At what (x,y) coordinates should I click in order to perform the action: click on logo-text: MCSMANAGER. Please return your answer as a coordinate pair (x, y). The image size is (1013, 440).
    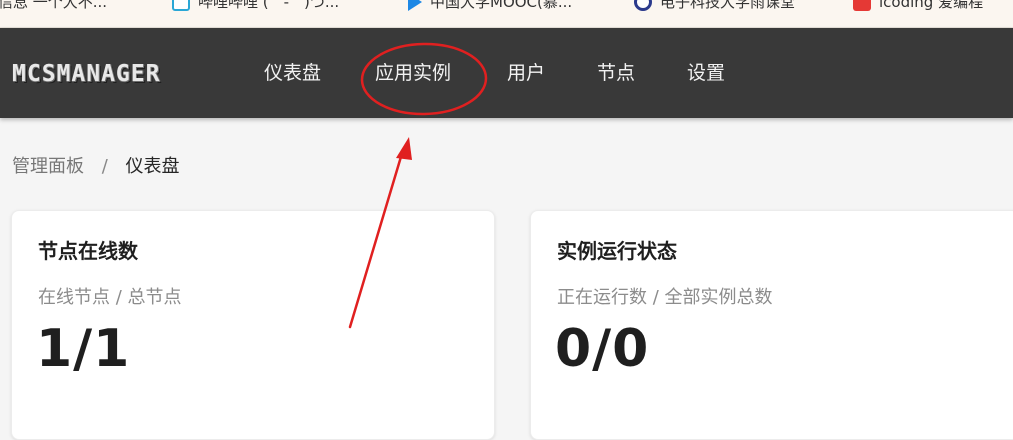
    Looking at the image, I should click on (86, 74).